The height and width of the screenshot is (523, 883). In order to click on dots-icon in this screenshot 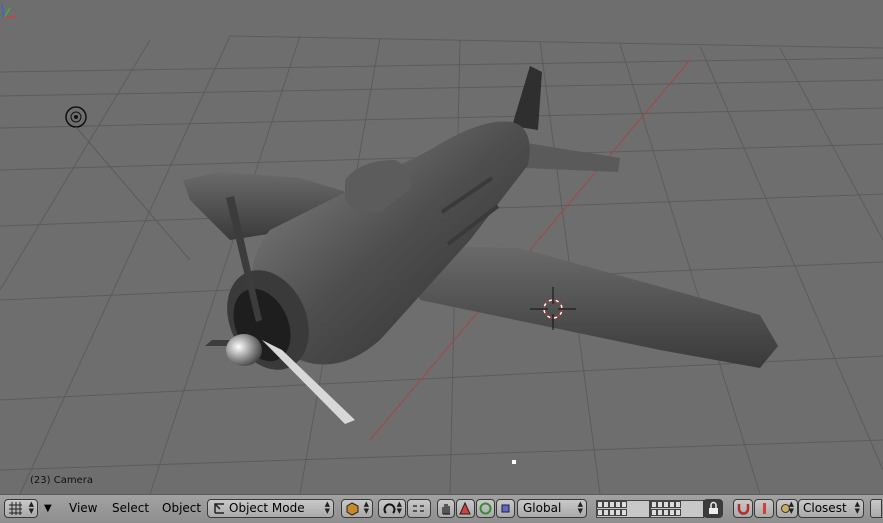, I will do `click(418, 508)`.